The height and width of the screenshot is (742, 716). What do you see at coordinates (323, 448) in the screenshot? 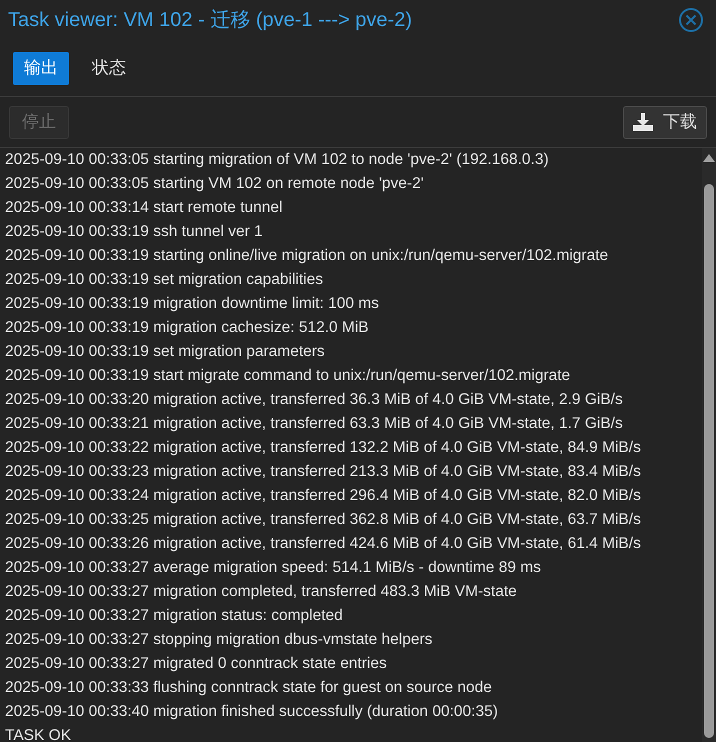
I see `log-line: 2025-09-10 00:33:22 migration active, transferred 132.2 MiB of 4.0 GiB VM-state, 84.9 MiB/s` at bounding box center [323, 448].